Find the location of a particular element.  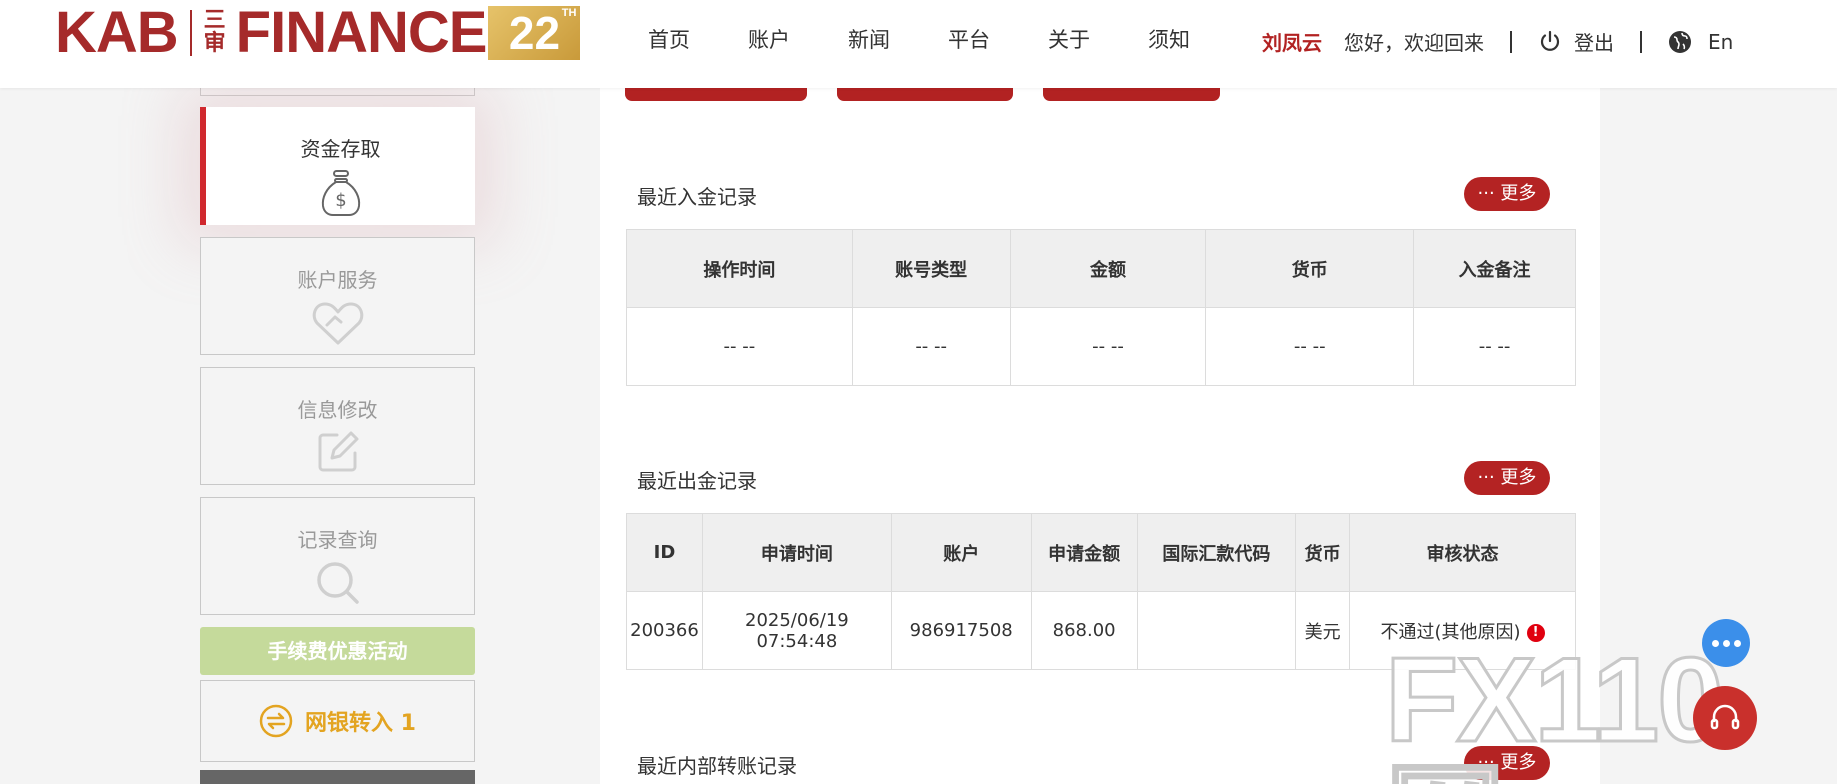

withdrawal-id: 200366 is located at coordinates (664, 630).